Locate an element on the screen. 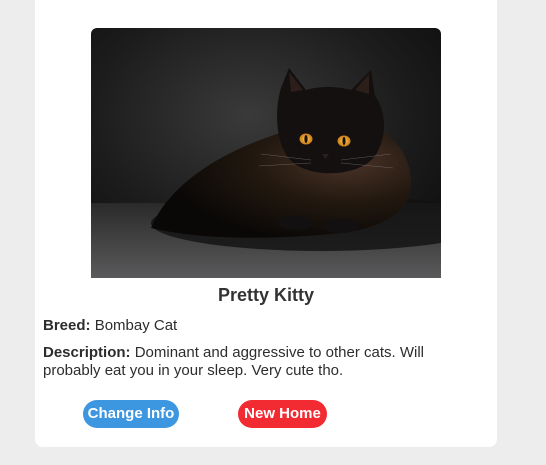 This screenshot has width=546, height=465. breed-field: Breed: Bombay Cat is located at coordinates (245, 326).